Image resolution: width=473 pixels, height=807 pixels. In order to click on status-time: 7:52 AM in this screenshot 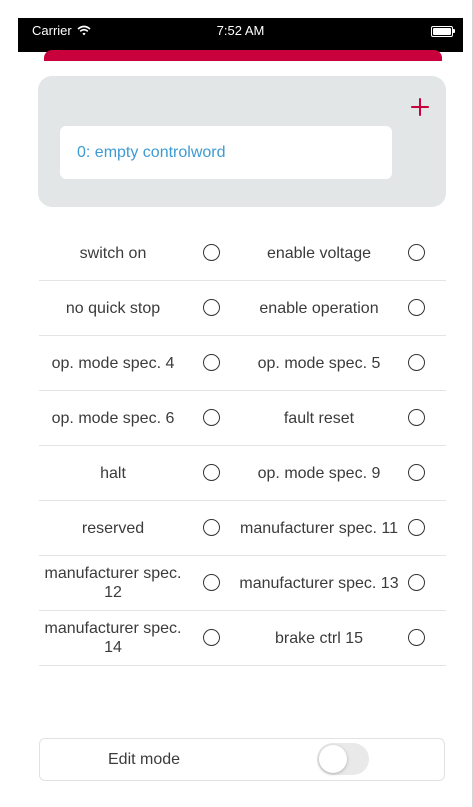, I will do `click(240, 30)`.